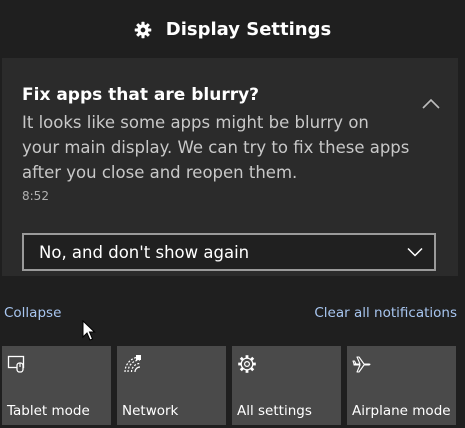 The image size is (465, 428). Describe the element at coordinates (415, 252) in the screenshot. I see `chevron-down-icon` at that location.